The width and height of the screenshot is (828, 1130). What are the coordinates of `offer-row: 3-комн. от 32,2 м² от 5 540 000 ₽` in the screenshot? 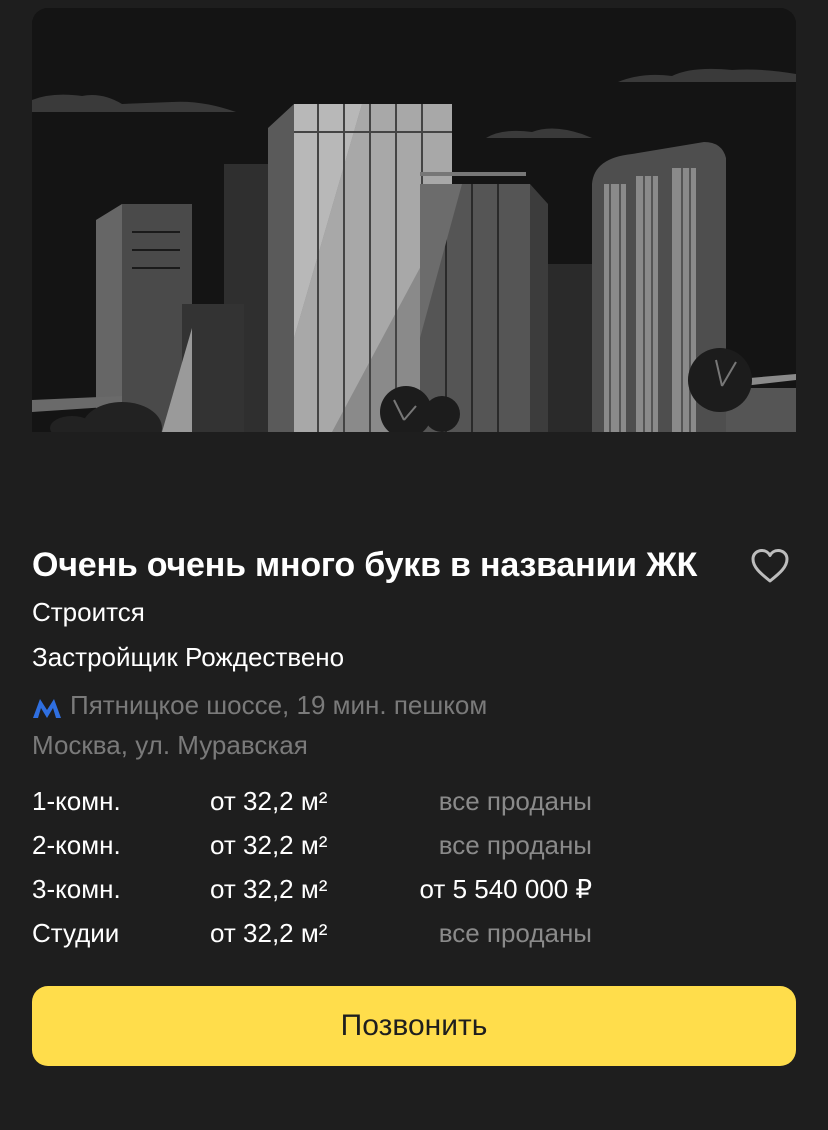 It's located at (322, 892).